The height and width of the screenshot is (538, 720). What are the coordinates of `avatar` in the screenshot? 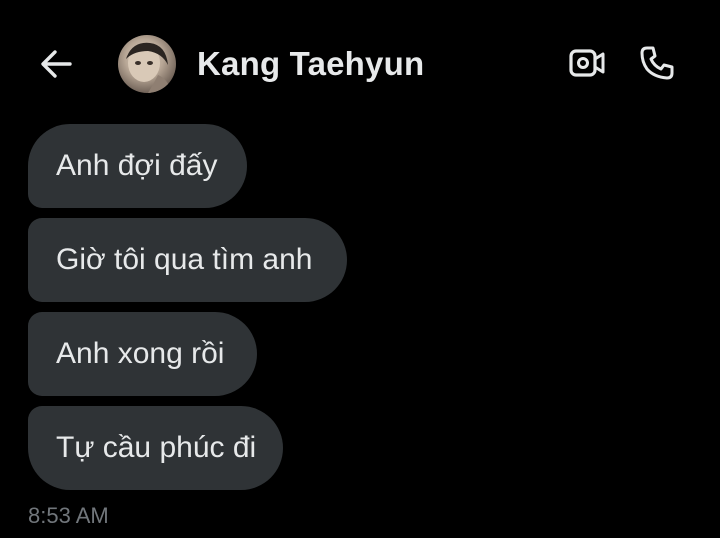 It's located at (147, 64).